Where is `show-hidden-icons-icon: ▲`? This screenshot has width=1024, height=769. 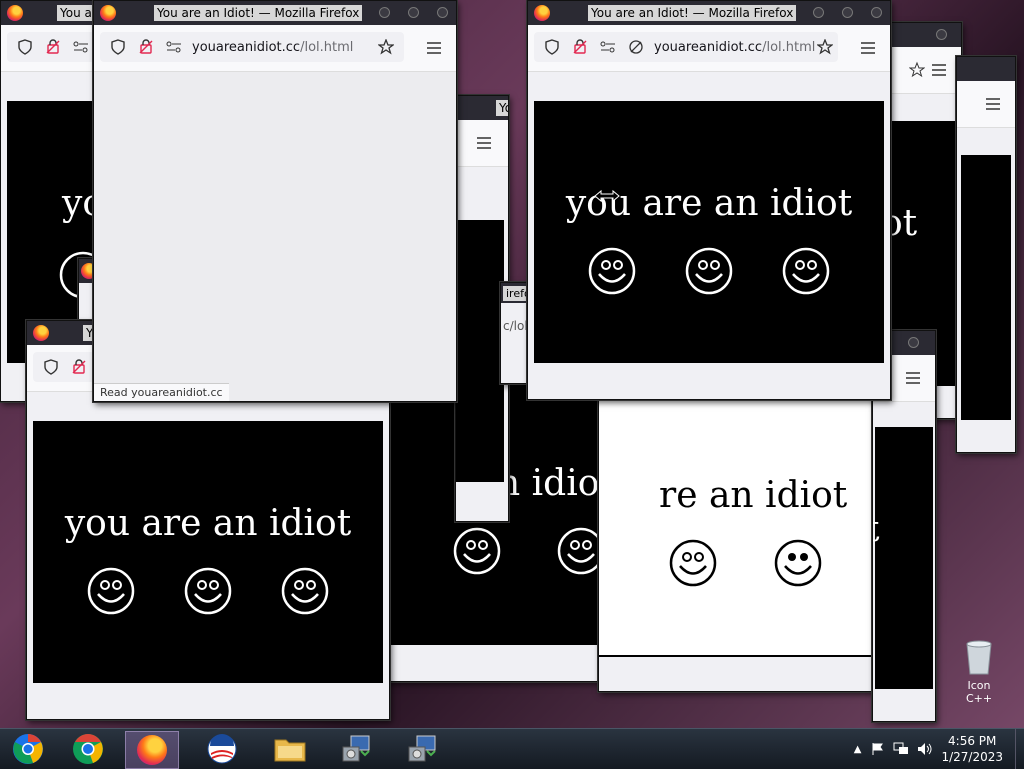 show-hidden-icons-icon: ▲ is located at coordinates (858, 749).